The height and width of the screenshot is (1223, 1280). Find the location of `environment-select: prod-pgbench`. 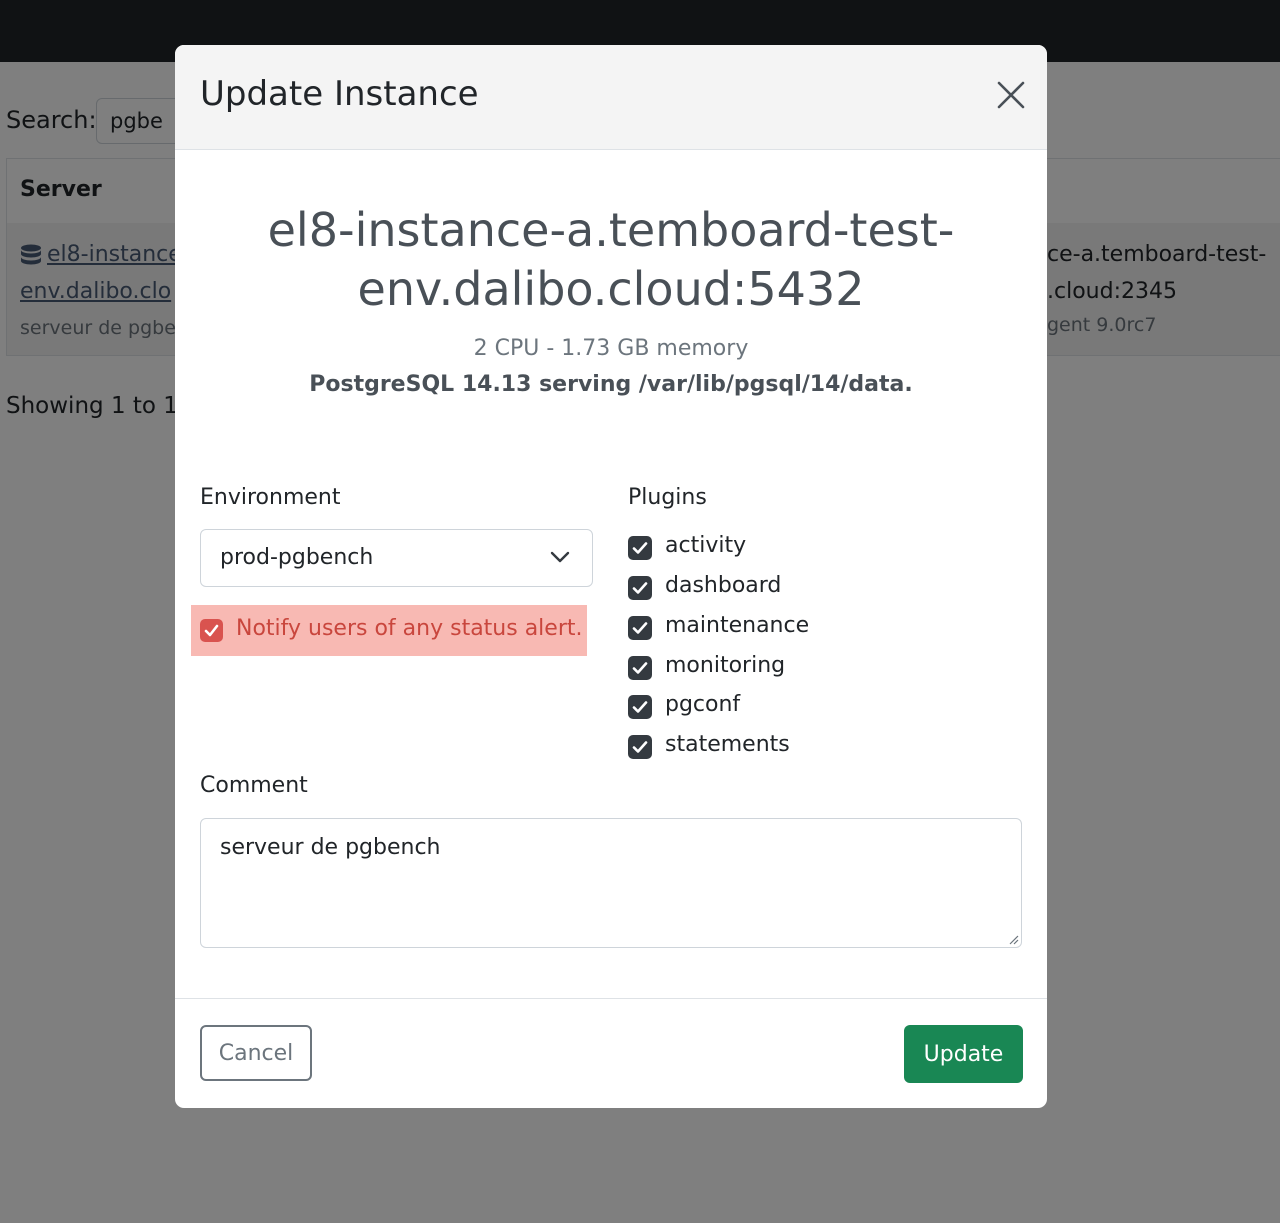

environment-select: prod-pgbench is located at coordinates (396, 558).